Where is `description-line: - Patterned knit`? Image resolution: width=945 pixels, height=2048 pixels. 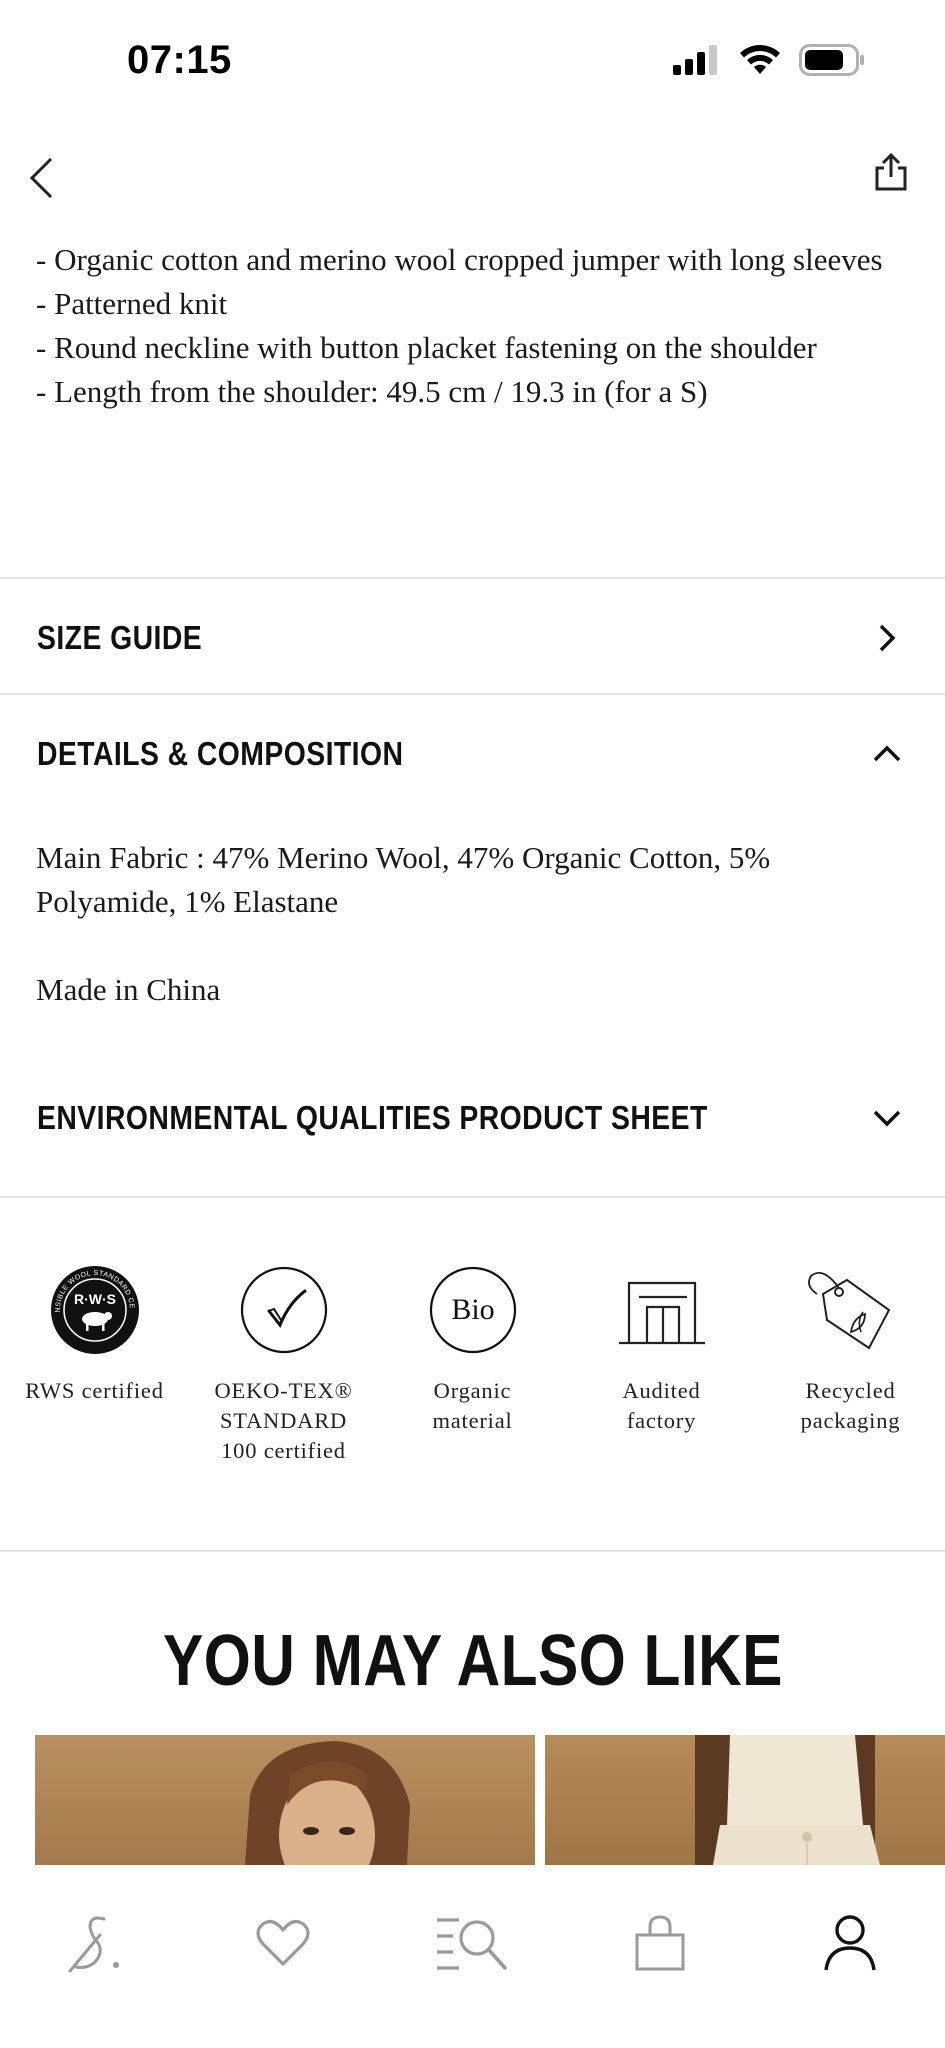
description-line: - Patterned knit is located at coordinates (132, 303).